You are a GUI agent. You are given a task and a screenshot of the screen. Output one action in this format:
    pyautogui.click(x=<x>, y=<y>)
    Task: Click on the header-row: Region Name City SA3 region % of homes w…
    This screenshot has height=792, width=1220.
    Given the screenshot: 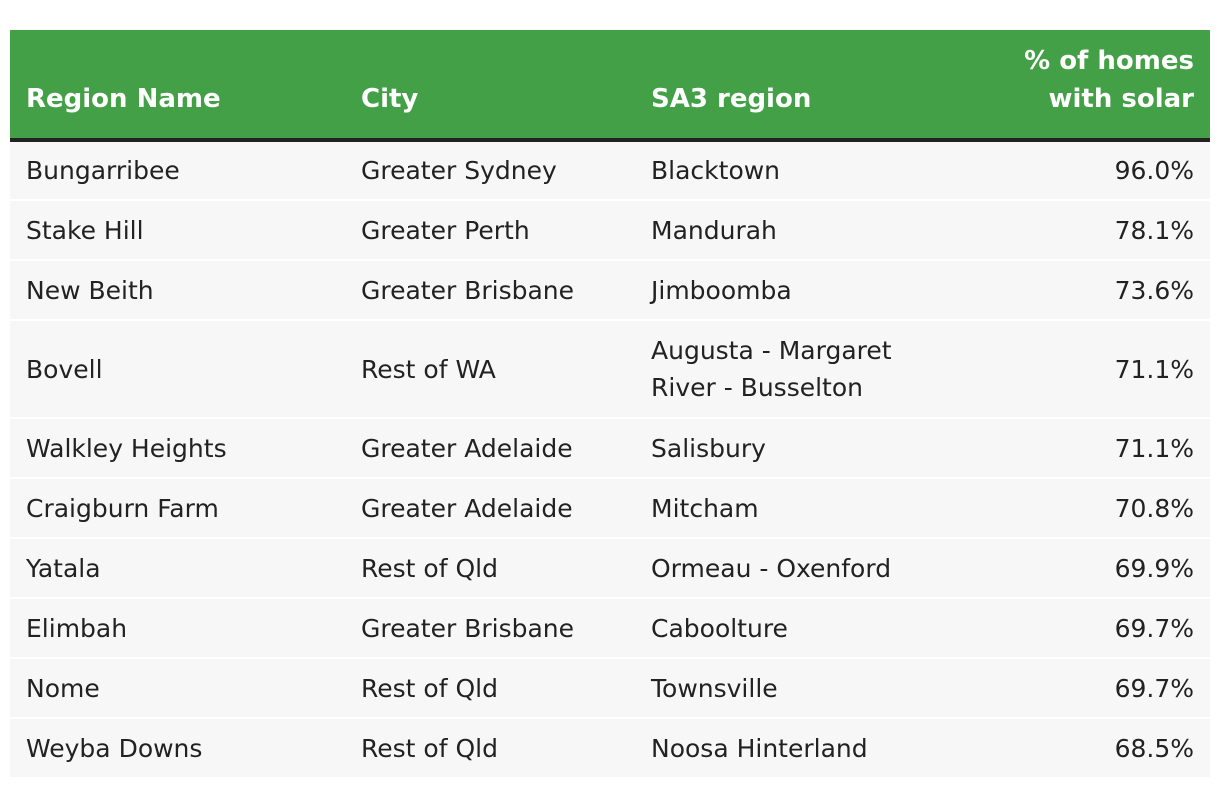 What is the action you would take?
    pyautogui.click(x=610, y=86)
    